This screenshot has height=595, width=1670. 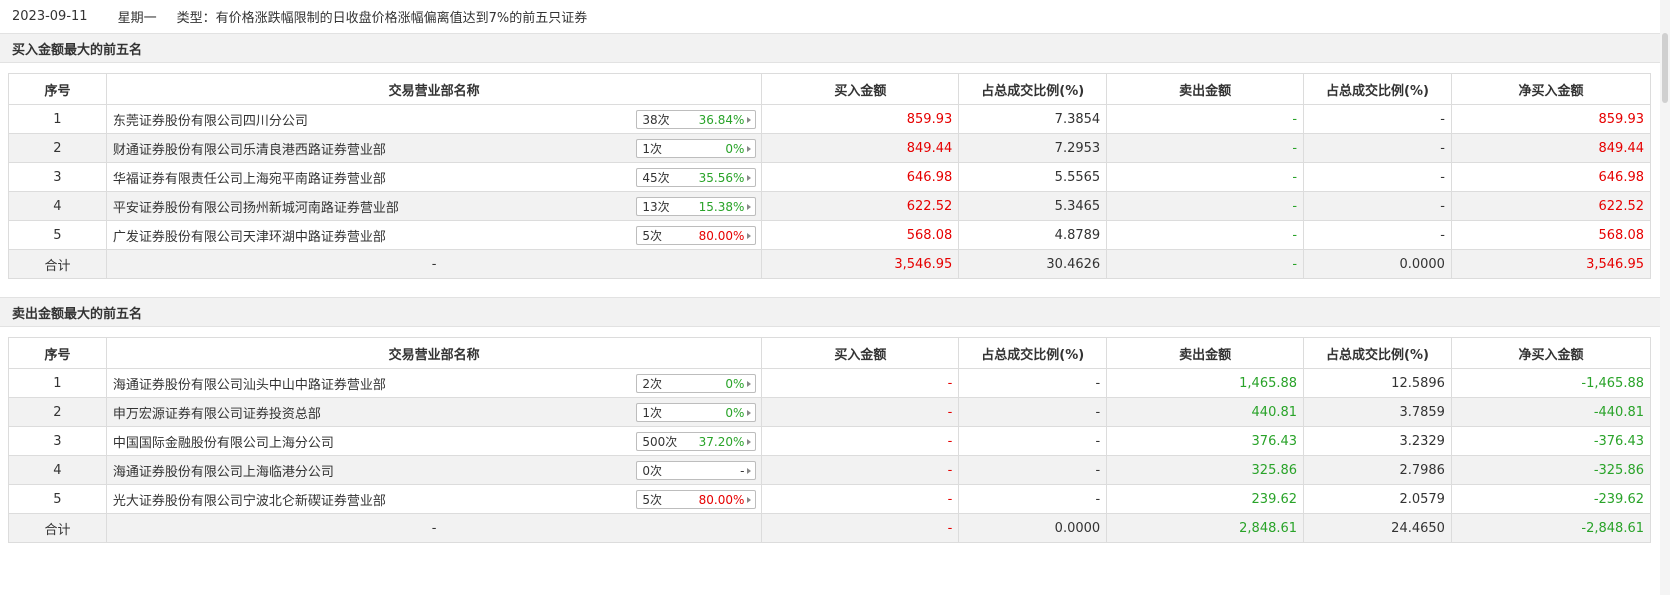 I want to click on buy-amount: 568.08, so click(x=860, y=235).